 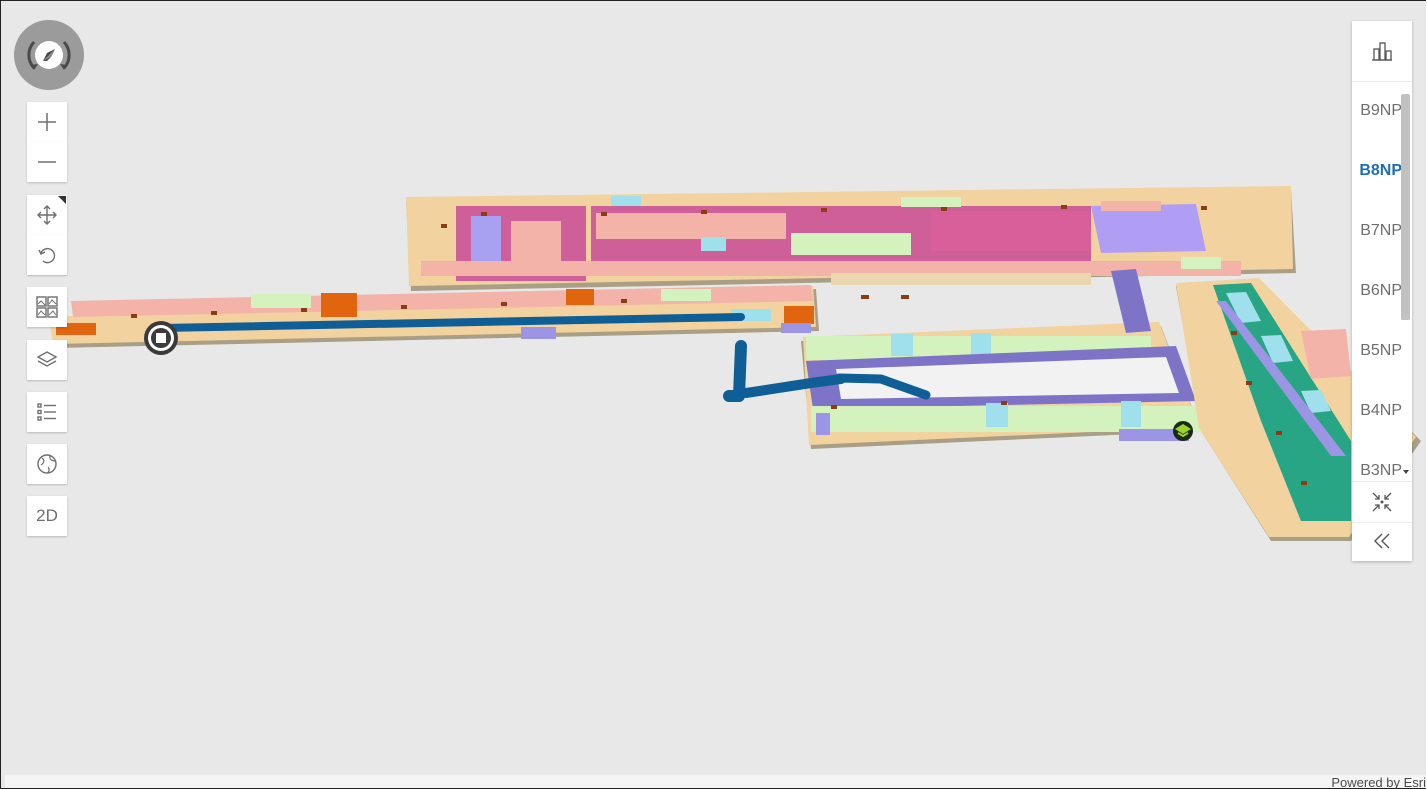 What do you see at coordinates (1406, 472) in the screenshot?
I see `scroll-down-arrow-icon` at bounding box center [1406, 472].